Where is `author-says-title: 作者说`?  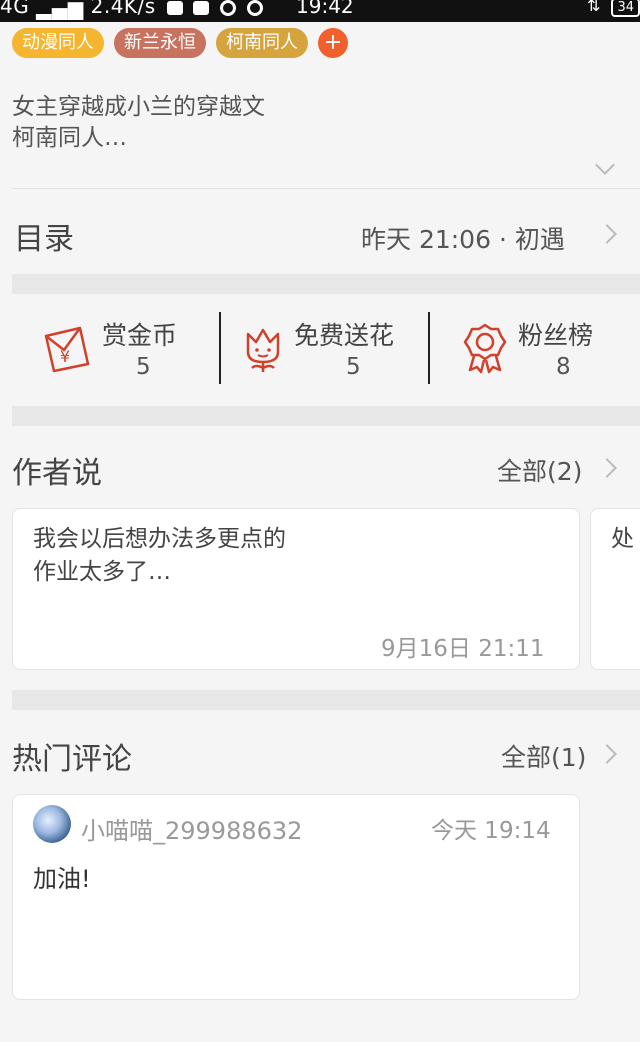
author-says-title: 作者说 is located at coordinates (57, 473).